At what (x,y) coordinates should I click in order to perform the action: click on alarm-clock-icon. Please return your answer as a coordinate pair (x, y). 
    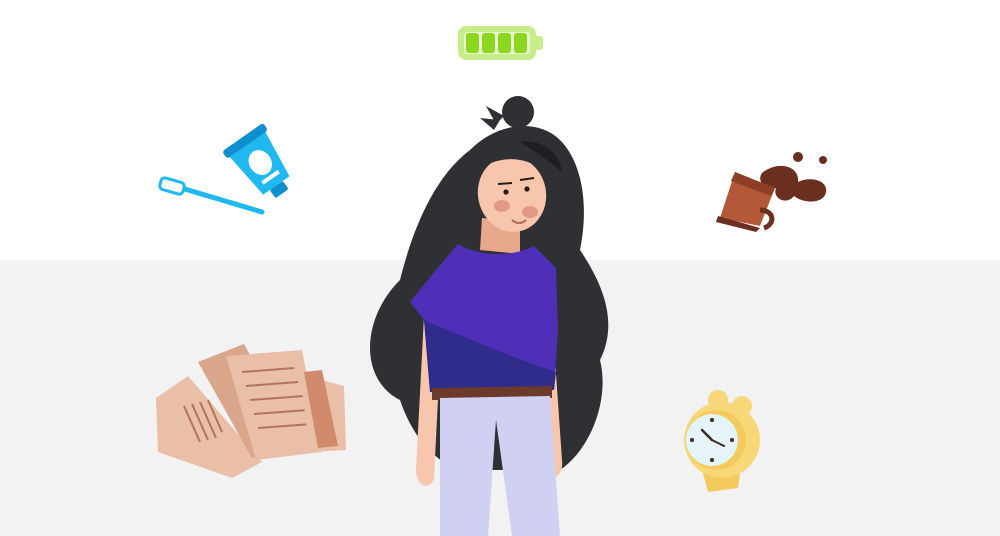
    Looking at the image, I should click on (722, 441).